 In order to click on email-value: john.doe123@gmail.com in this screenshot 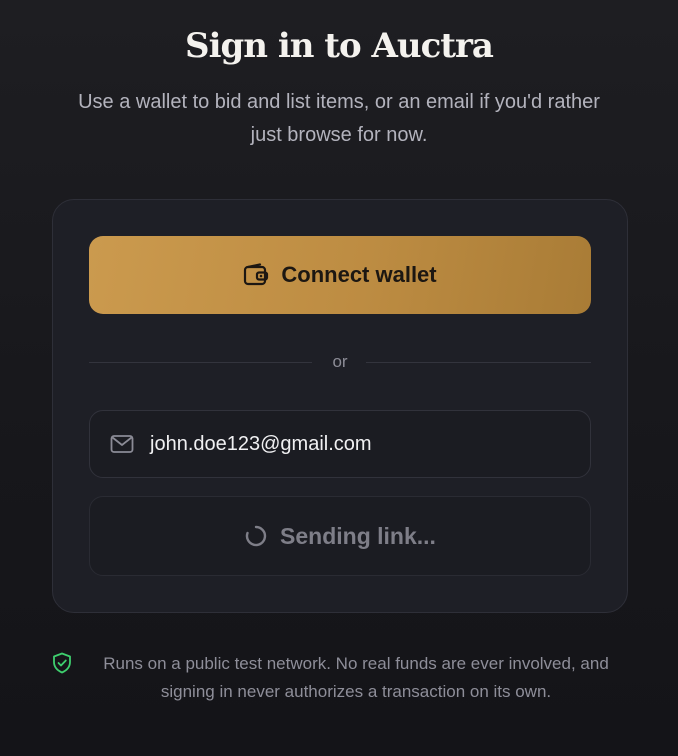, I will do `click(261, 443)`.